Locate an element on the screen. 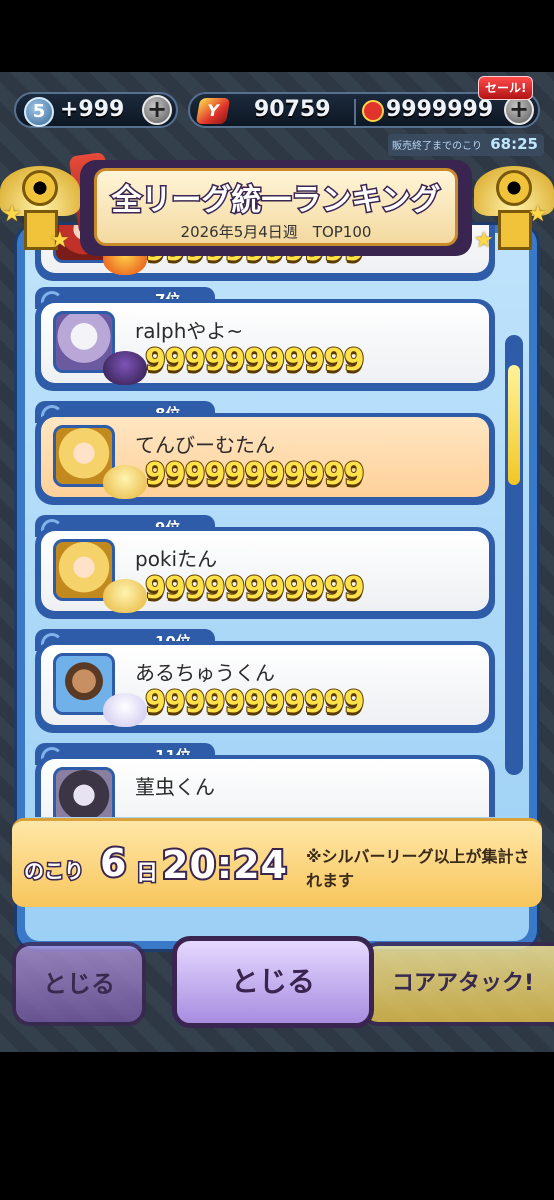  currency-bar: 5 +999 + Y 90759 9999999 + セール! is located at coordinates (277, 104).